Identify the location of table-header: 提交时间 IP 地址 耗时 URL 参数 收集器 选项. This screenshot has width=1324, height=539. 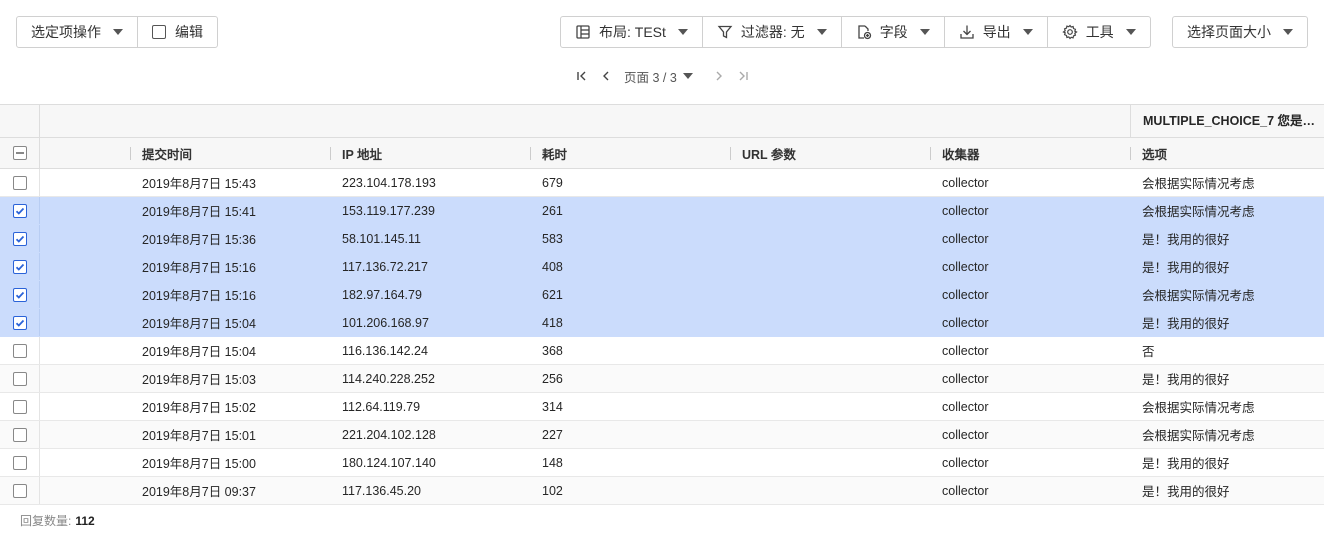
(662, 153).